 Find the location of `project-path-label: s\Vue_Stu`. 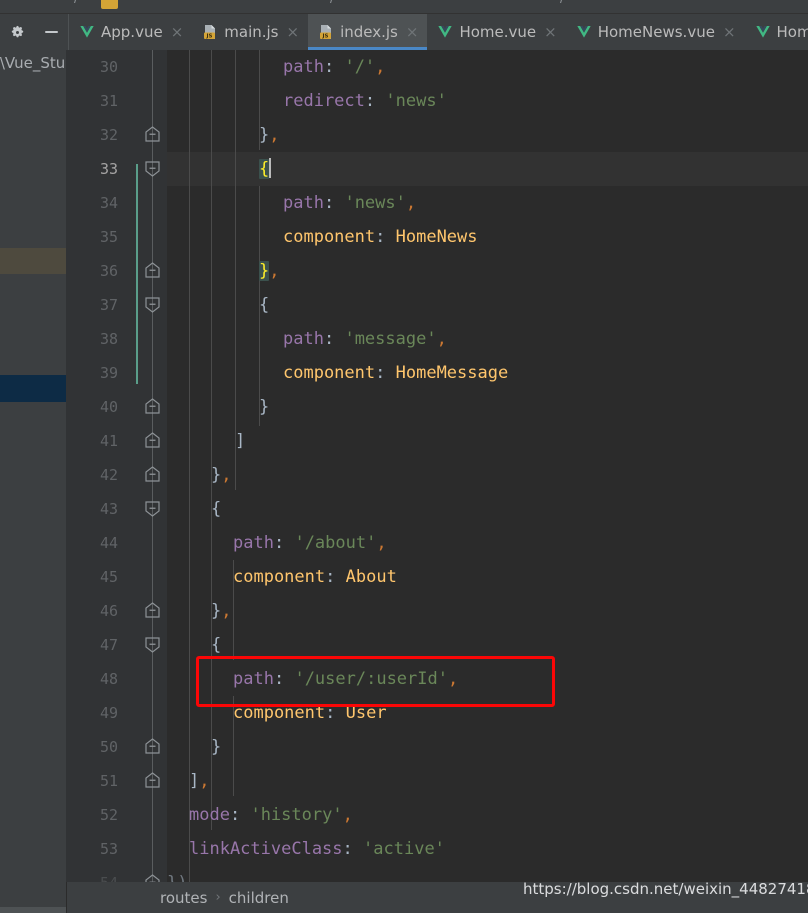

project-path-label: s\Vue_Stu is located at coordinates (33, 63).